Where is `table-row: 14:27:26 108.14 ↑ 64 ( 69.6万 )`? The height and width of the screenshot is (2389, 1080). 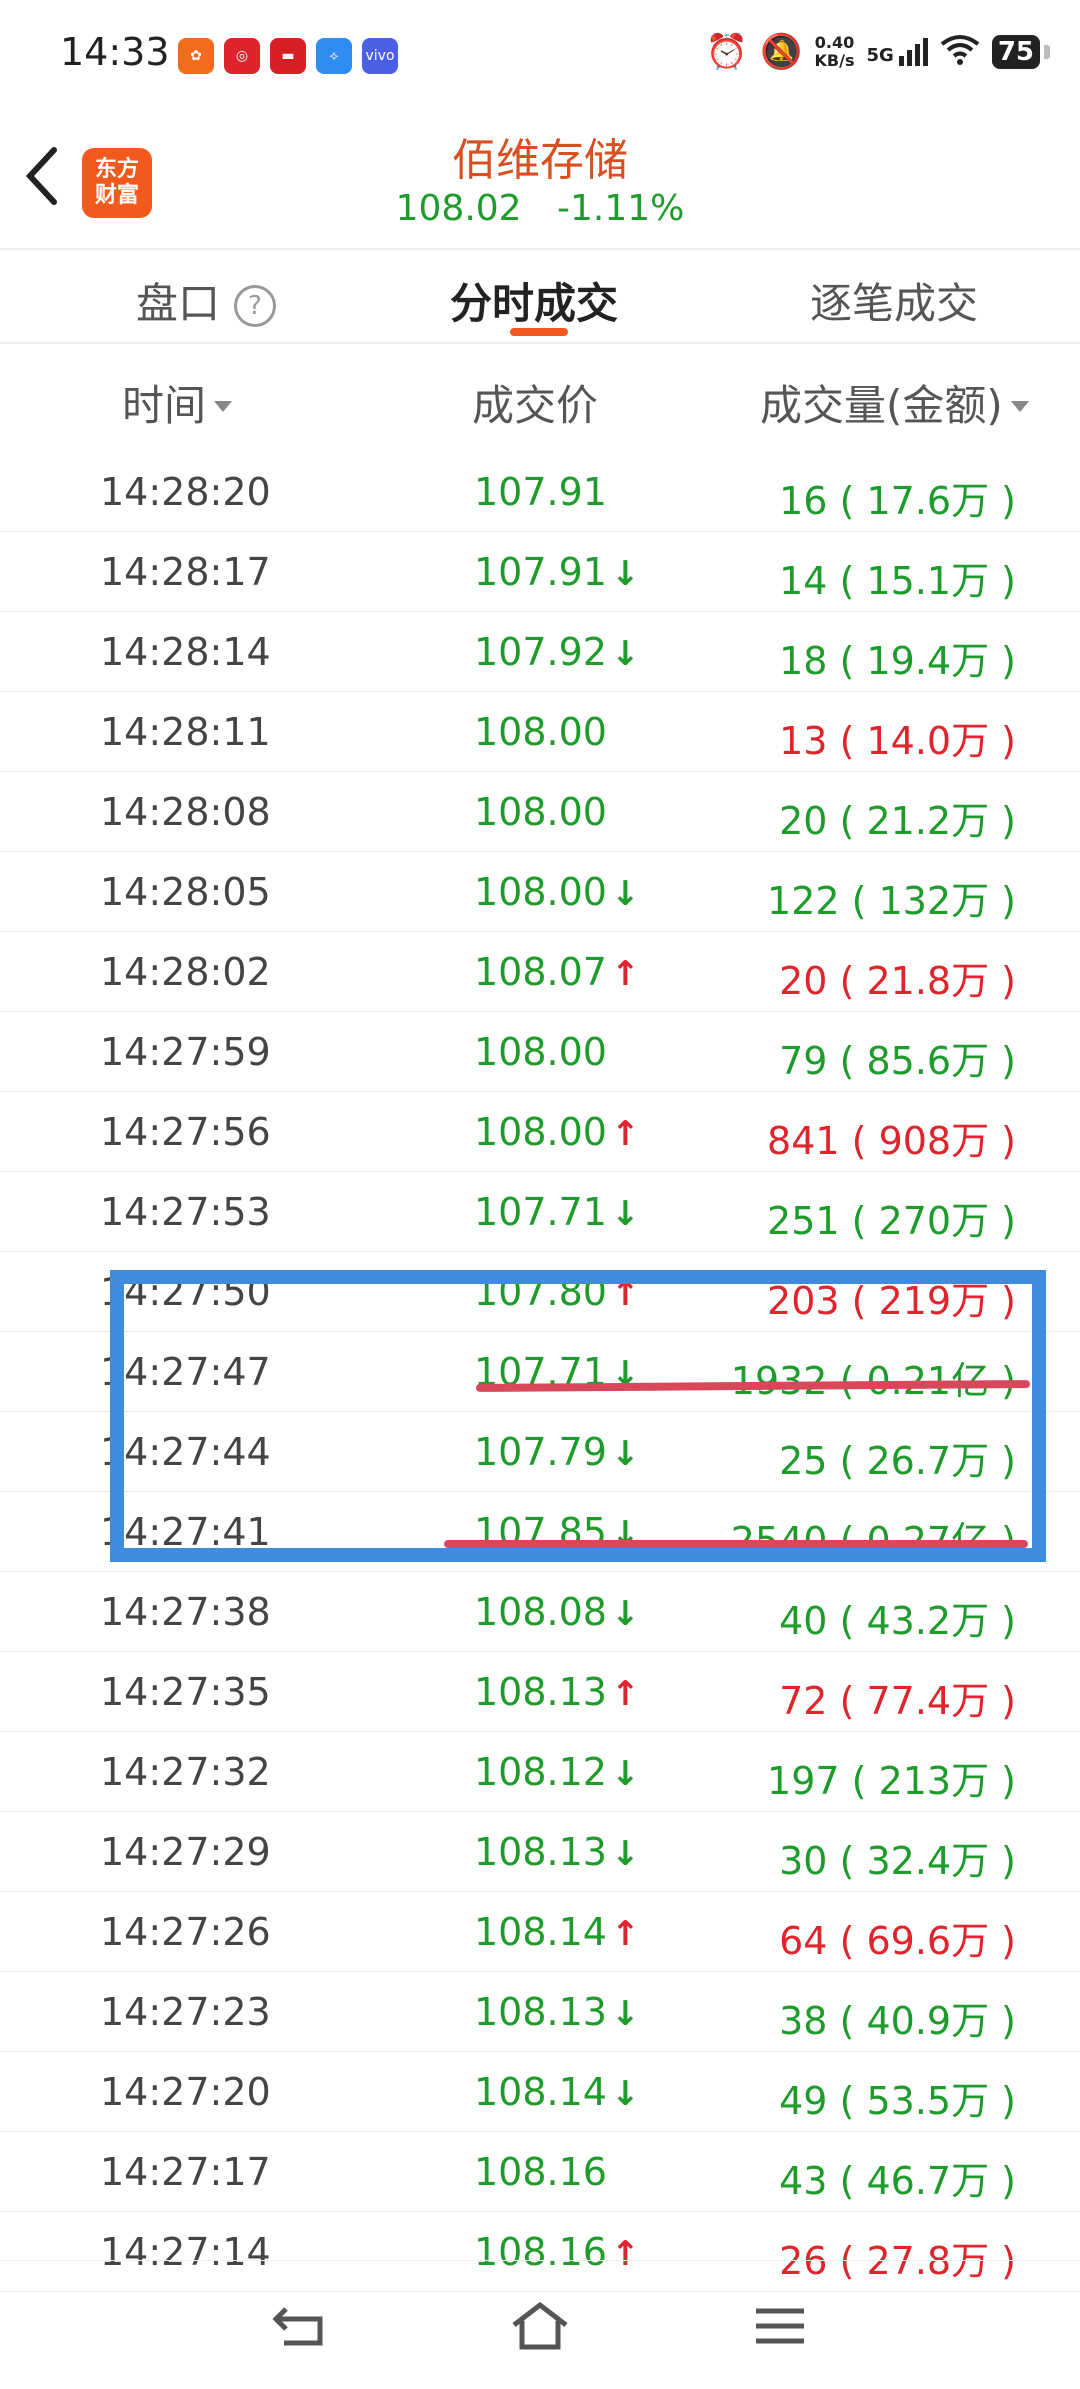 table-row: 14:27:26 108.14 ↑ 64 ( 69.6万 ) is located at coordinates (540, 1932).